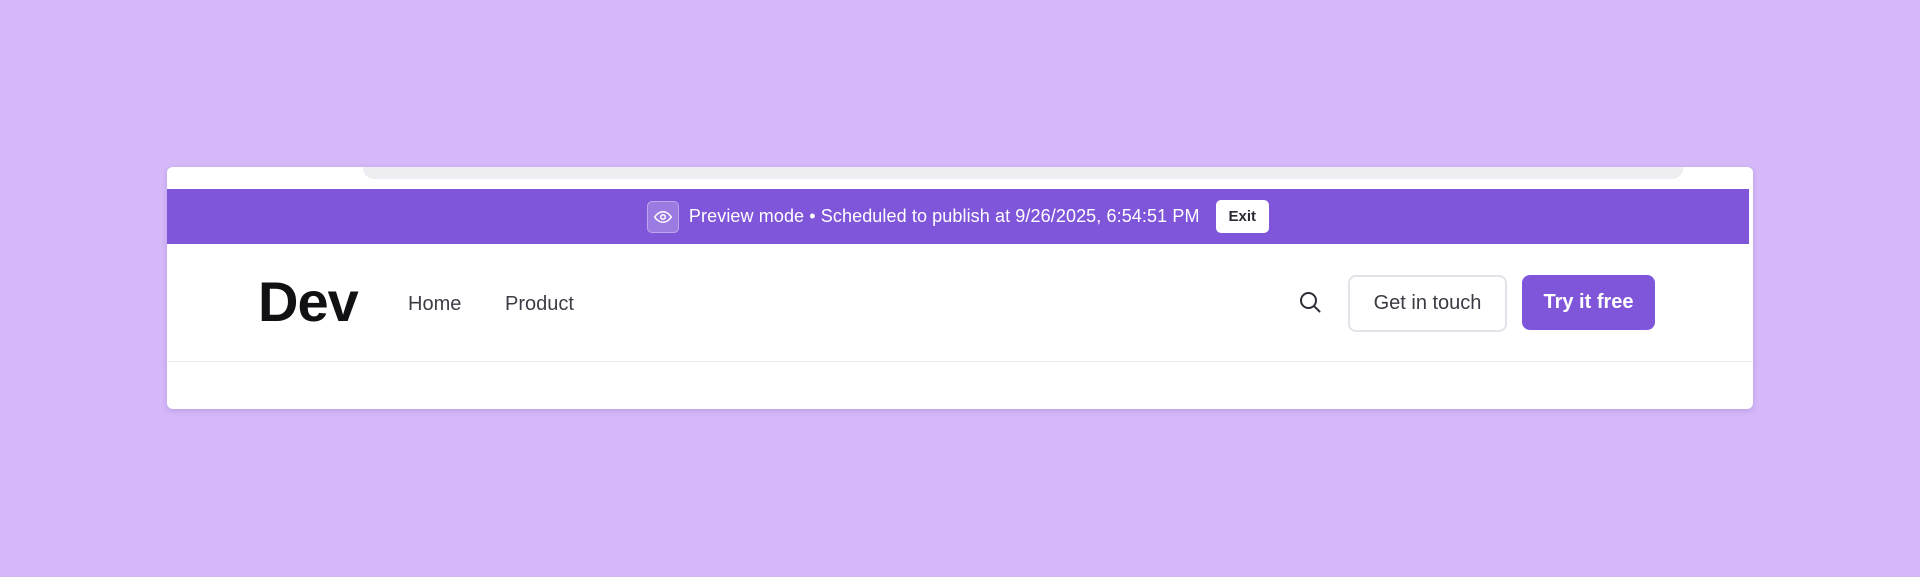  What do you see at coordinates (1242, 216) in the screenshot?
I see `exit-preview-button: Exit` at bounding box center [1242, 216].